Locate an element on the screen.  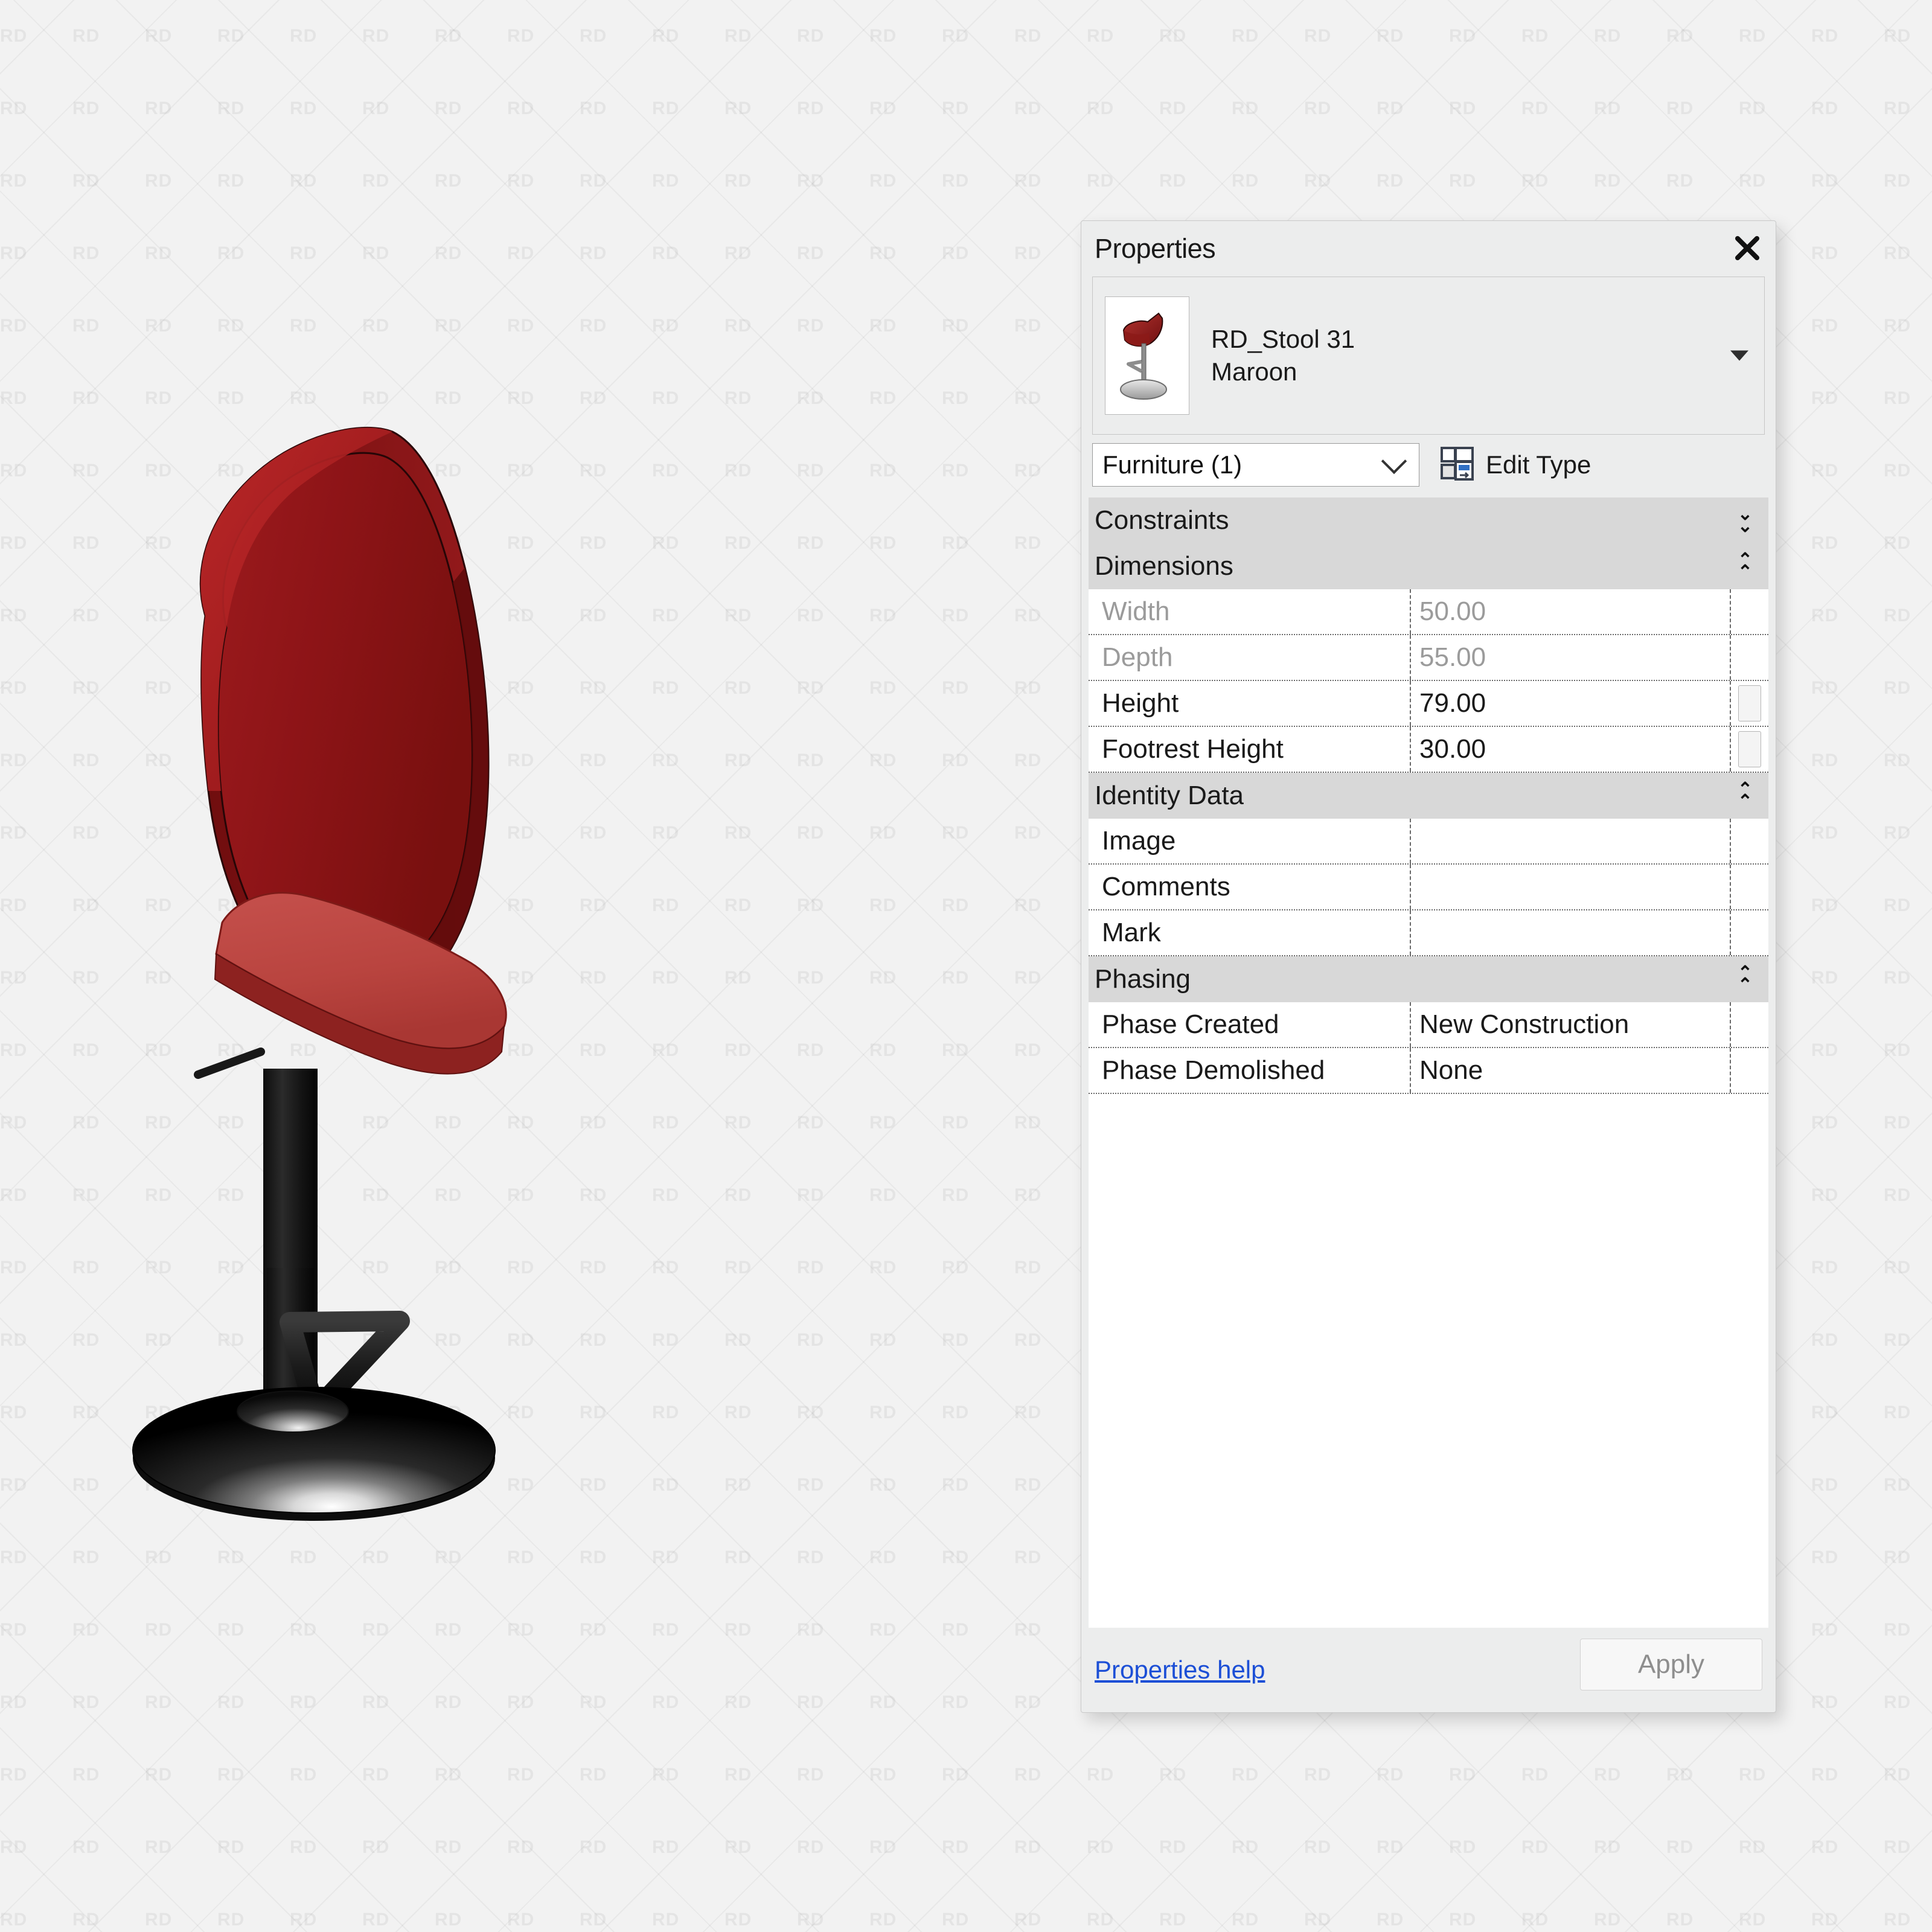
table-row: Phase Created New Construction is located at coordinates (1429, 1025).